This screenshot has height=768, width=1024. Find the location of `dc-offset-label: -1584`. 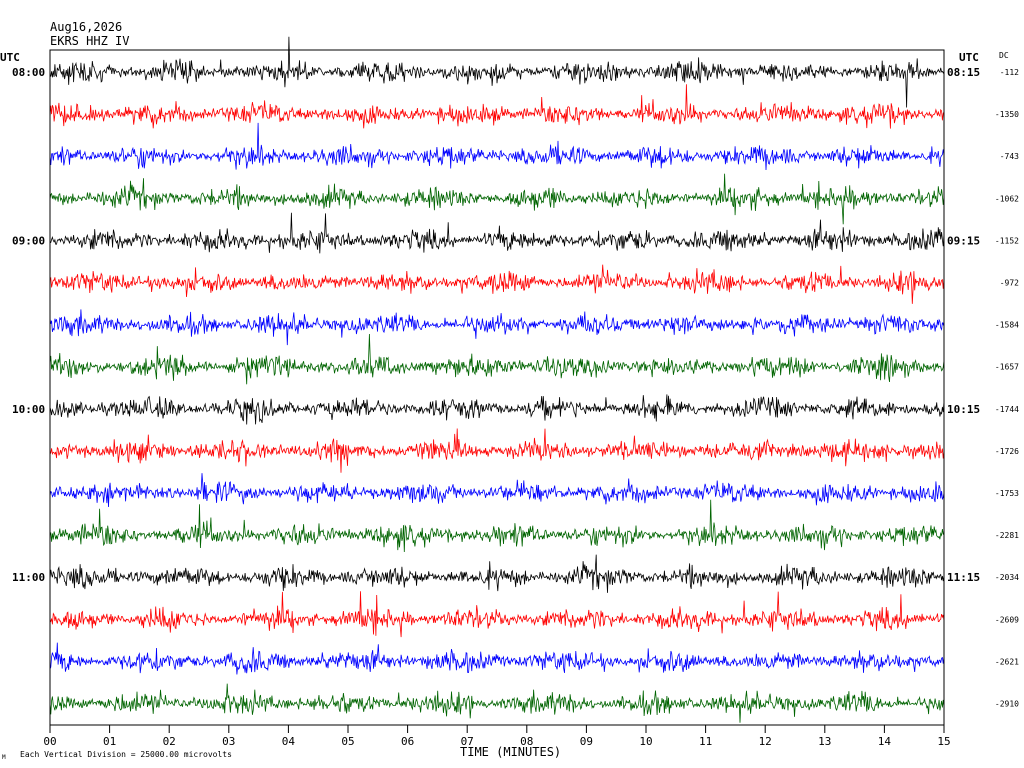

dc-offset-label: -1584 is located at coordinates (1007, 325).